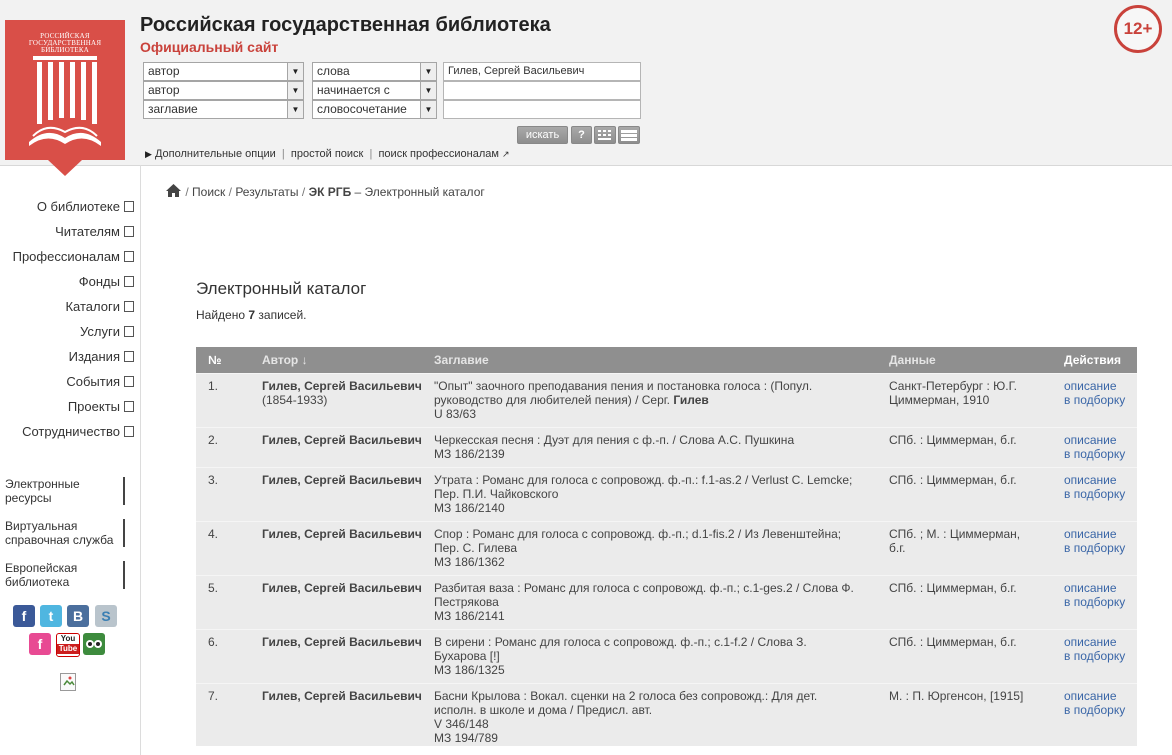  What do you see at coordinates (661, 360) in the screenshot?
I see `column-header-title: Заглавие` at bounding box center [661, 360].